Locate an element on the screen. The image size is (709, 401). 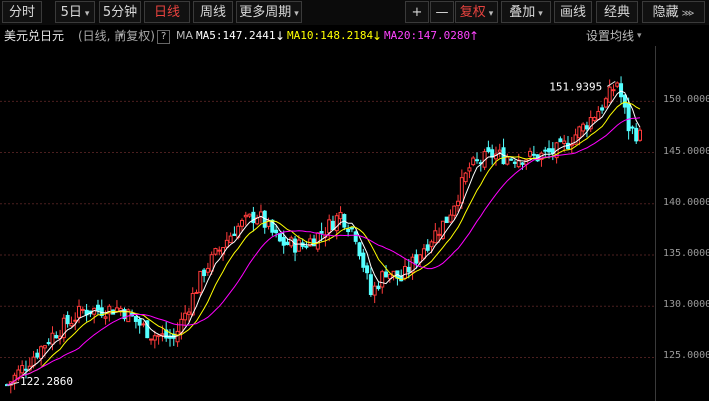
price-axis-label: 140.0000 is located at coordinates (686, 202).